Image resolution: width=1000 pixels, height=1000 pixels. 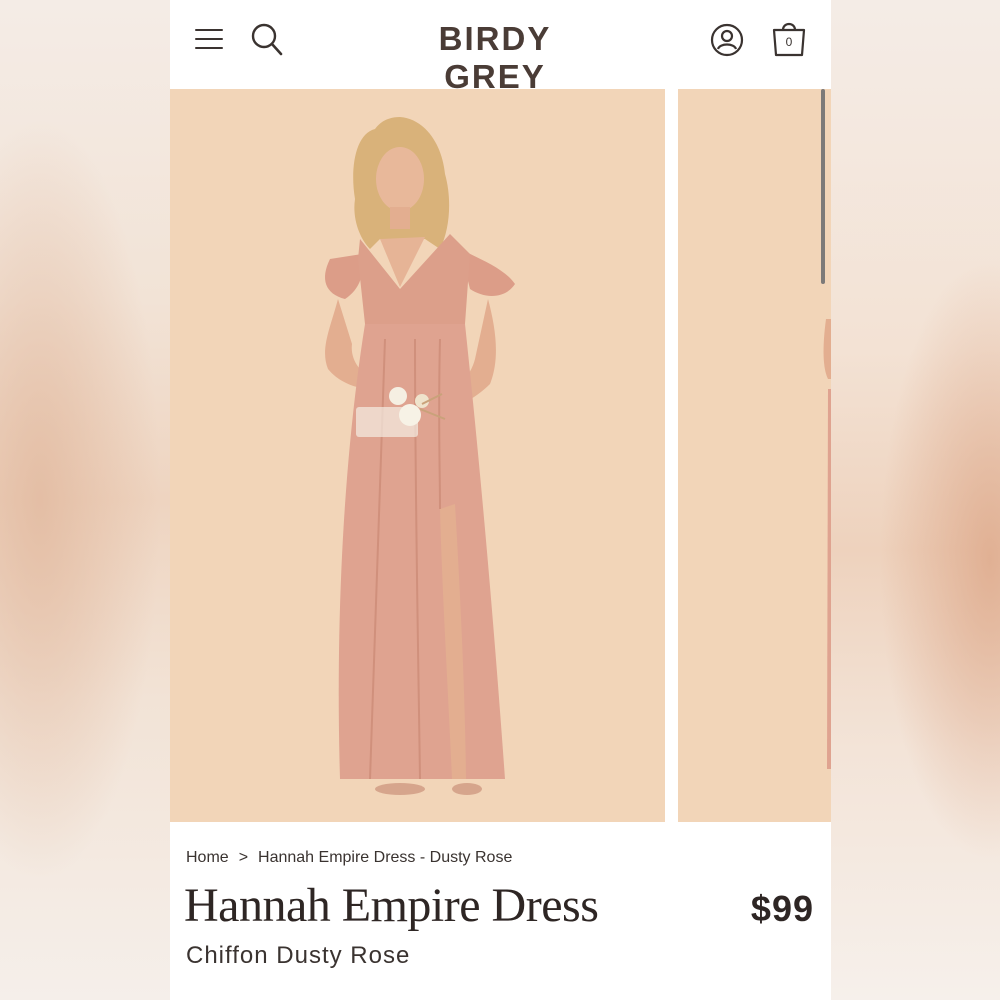 I want to click on breadcrumb: Home > Hannah Empire Dress - Dusty Rose, so click(x=349, y=858).